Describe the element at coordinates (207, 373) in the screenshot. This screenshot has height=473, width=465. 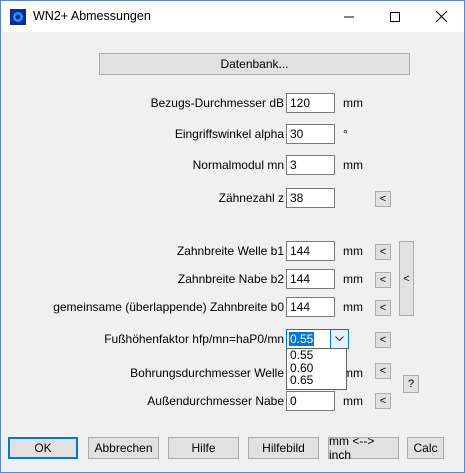
I see `bore-diameter-label: Bohrungsdurchmesser Welle` at that location.